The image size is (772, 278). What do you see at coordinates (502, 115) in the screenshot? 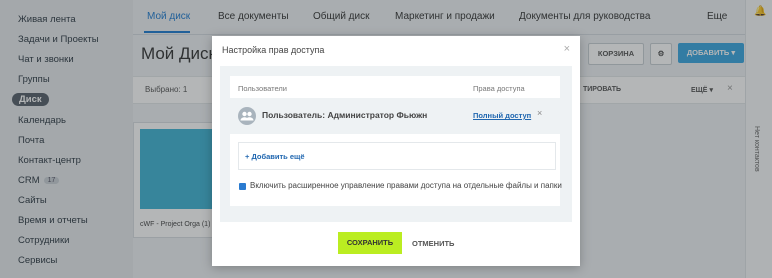
I see `access-level-link: Полный доступ` at bounding box center [502, 115].